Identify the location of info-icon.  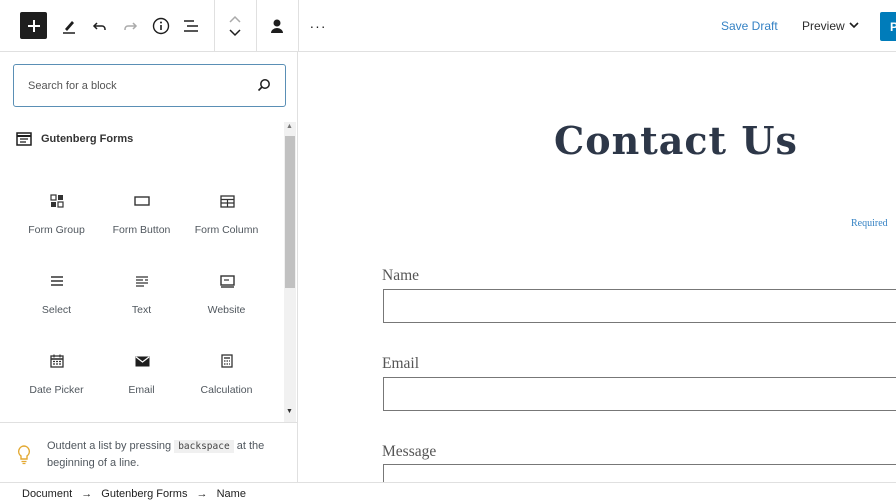
(161, 26).